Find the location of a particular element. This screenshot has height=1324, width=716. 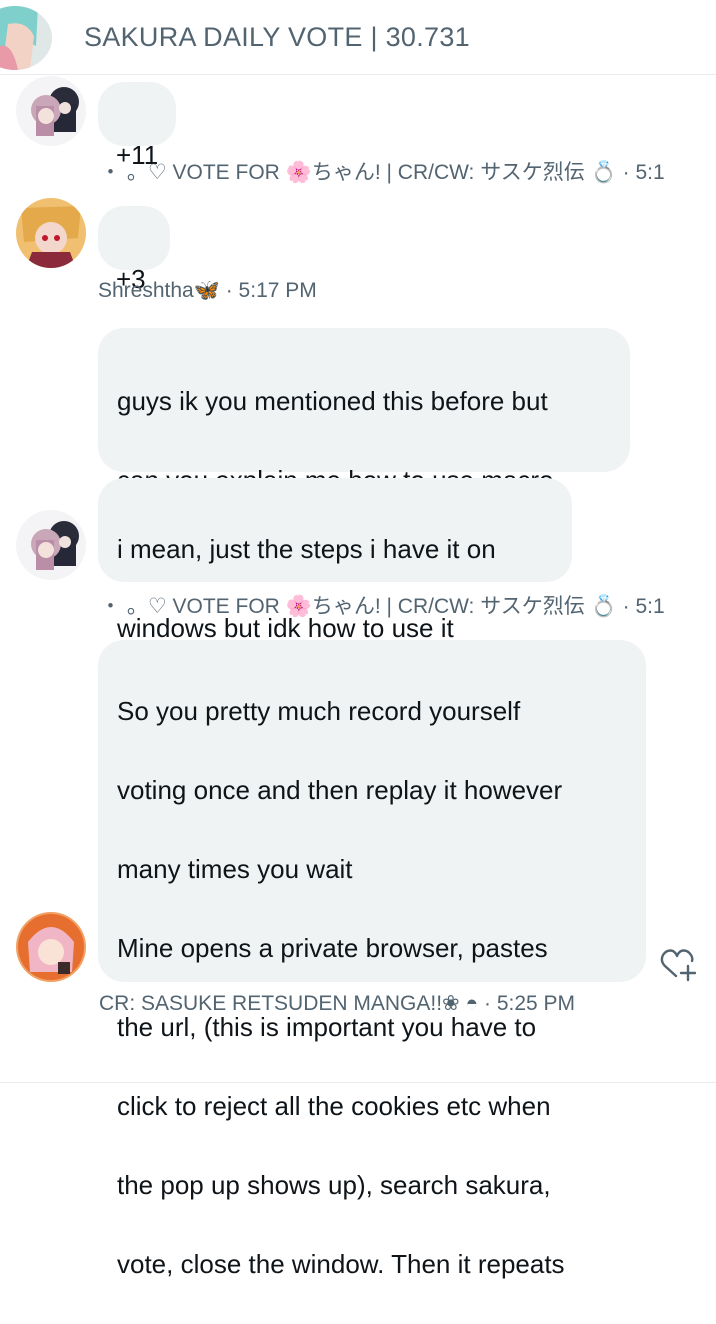

conversation-header: SAKURA DAILY VOTE | 30.731 is located at coordinates (358, 37).